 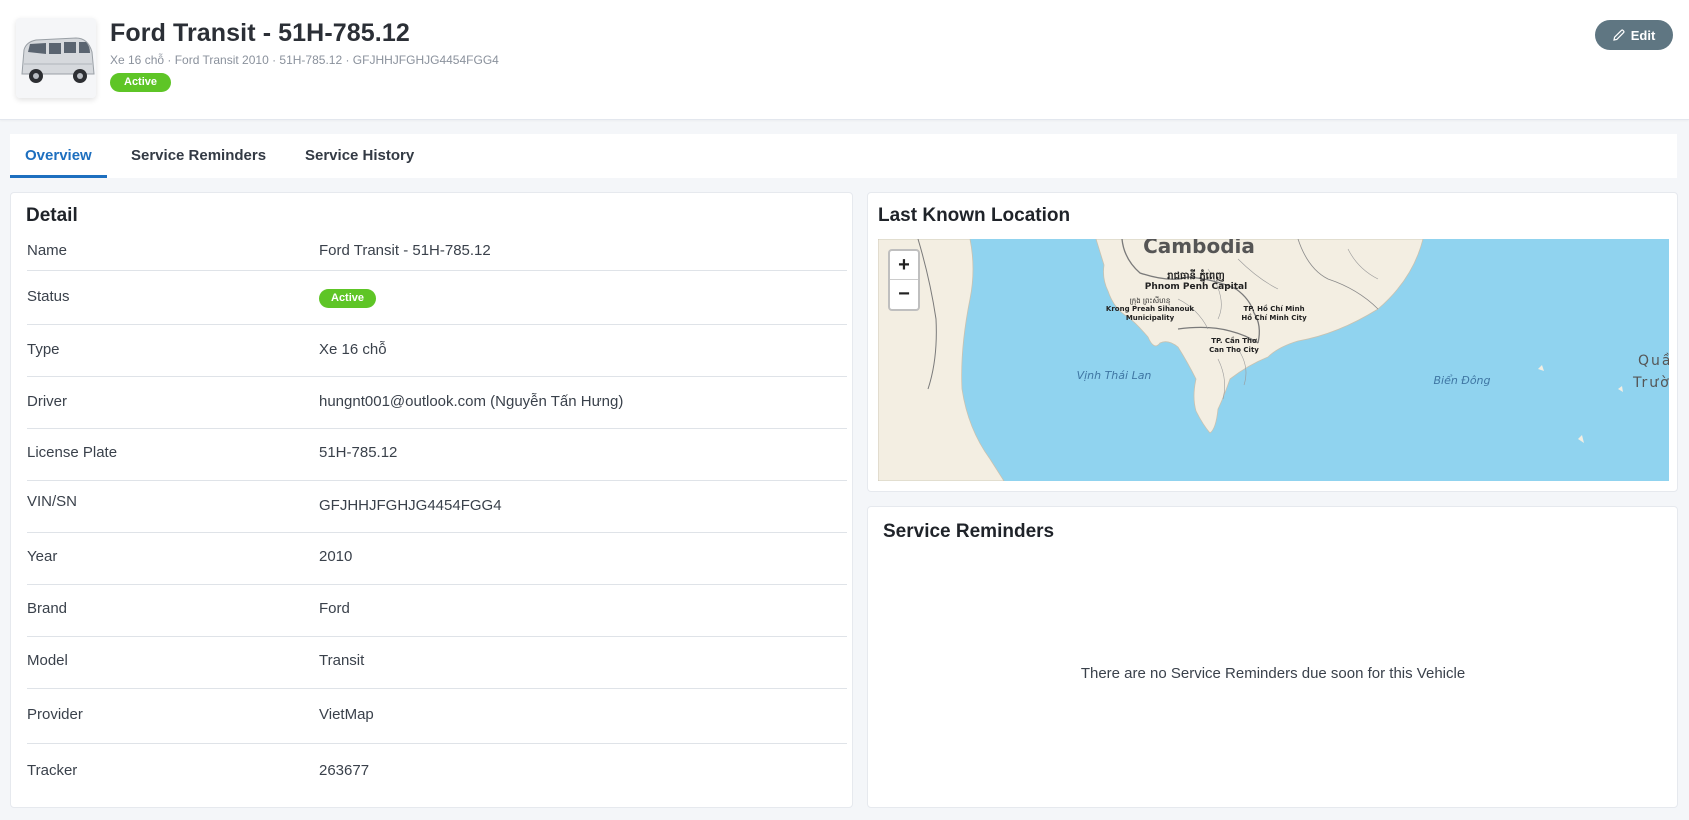 What do you see at coordinates (42, 556) in the screenshot?
I see `detail-label: Year` at bounding box center [42, 556].